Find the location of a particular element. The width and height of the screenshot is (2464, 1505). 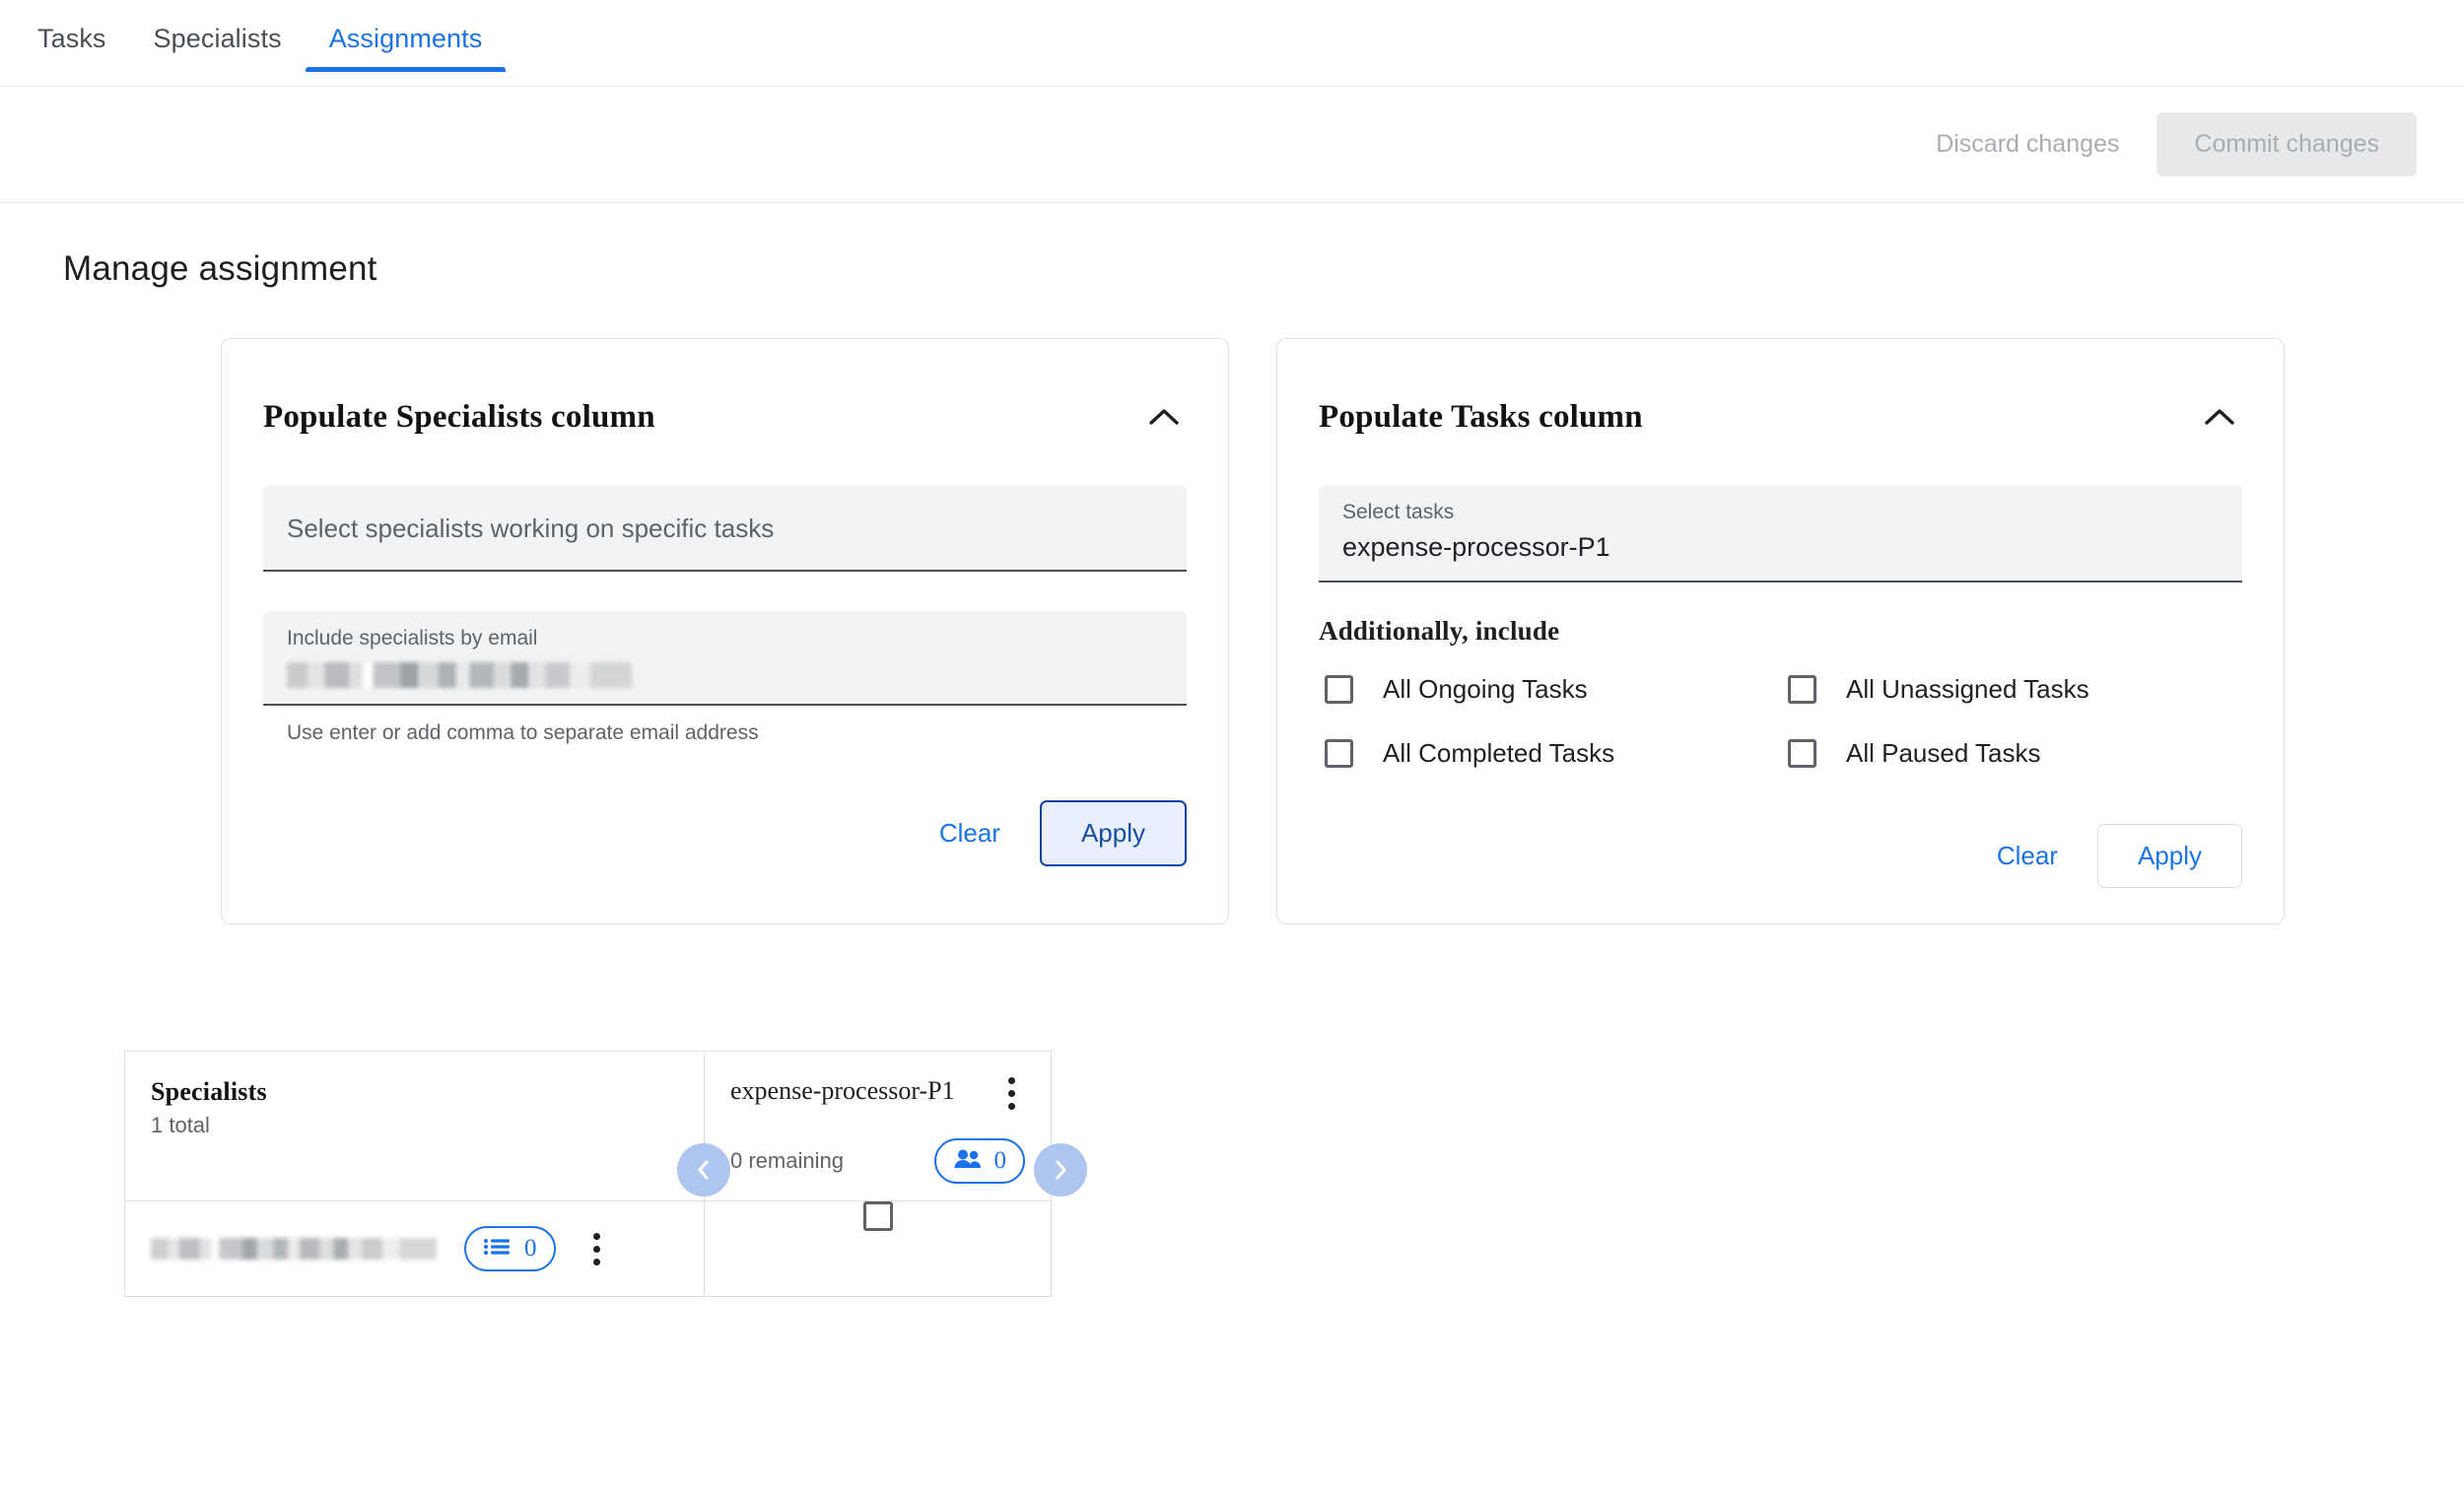

tasks-clear-button: Clear is located at coordinates (2027, 856).